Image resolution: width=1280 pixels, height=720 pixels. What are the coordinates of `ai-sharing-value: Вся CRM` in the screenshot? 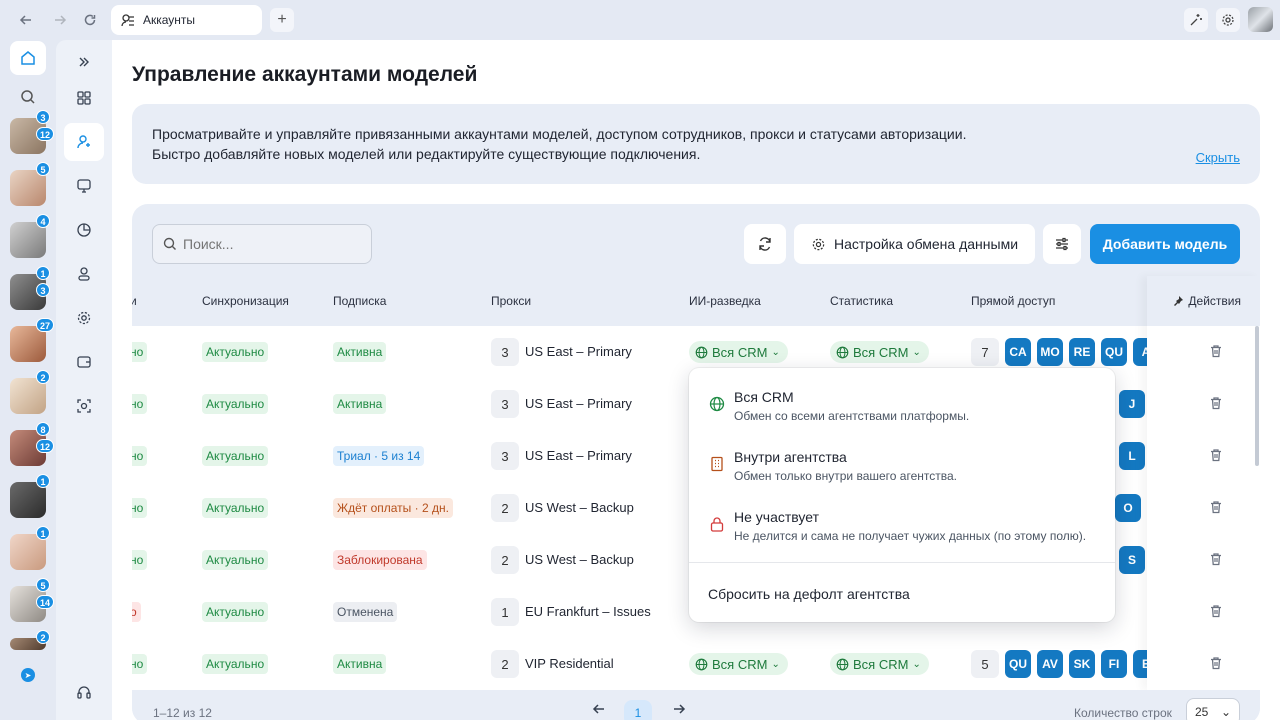 It's located at (740, 664).